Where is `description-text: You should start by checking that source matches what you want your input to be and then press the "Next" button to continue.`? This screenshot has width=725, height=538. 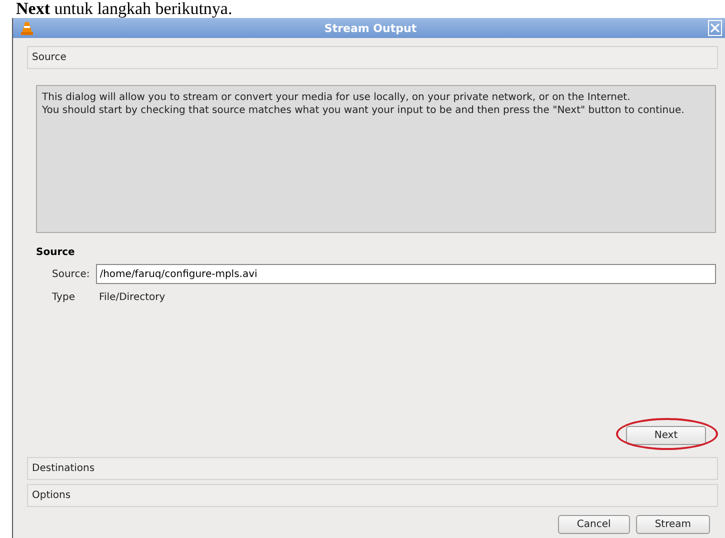
description-text: You should start by checking that source matches what you want your input to be and then press the "Next" button to continue. is located at coordinates (364, 110).